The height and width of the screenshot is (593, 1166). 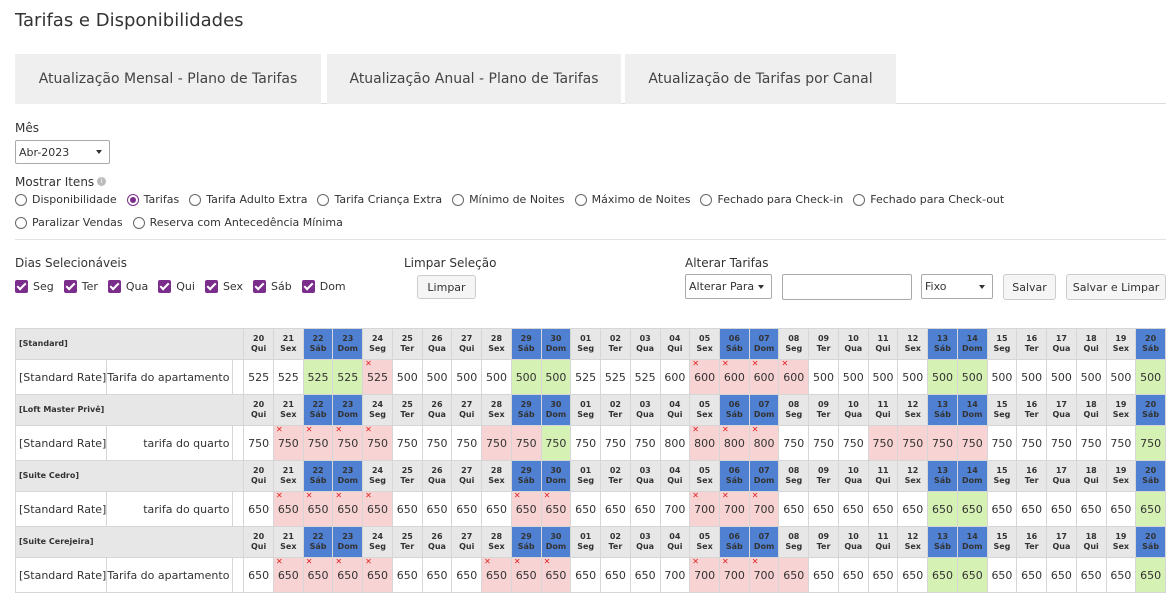 What do you see at coordinates (586, 344) in the screenshot?
I see `date-header: 01 Seg` at bounding box center [586, 344].